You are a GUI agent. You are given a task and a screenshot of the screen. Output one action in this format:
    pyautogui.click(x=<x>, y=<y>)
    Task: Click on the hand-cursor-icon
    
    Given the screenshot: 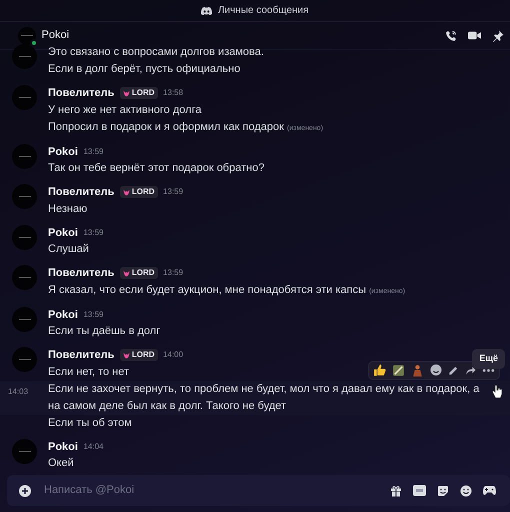 What is the action you would take?
    pyautogui.click(x=497, y=391)
    